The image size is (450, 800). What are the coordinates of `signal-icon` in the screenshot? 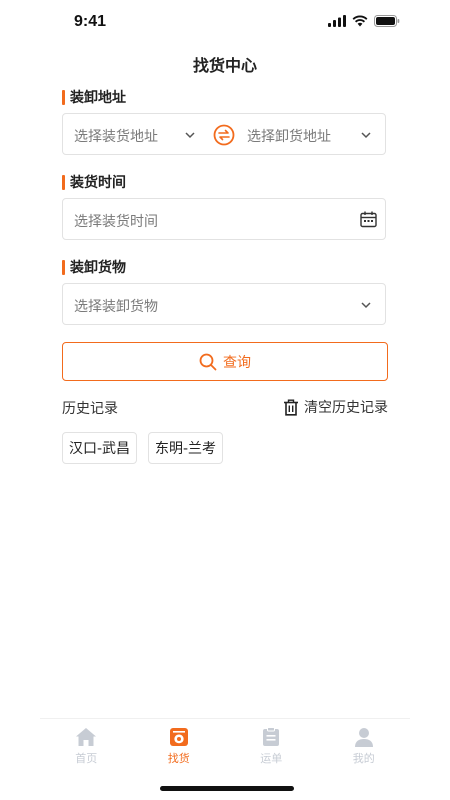 It's located at (337, 21).